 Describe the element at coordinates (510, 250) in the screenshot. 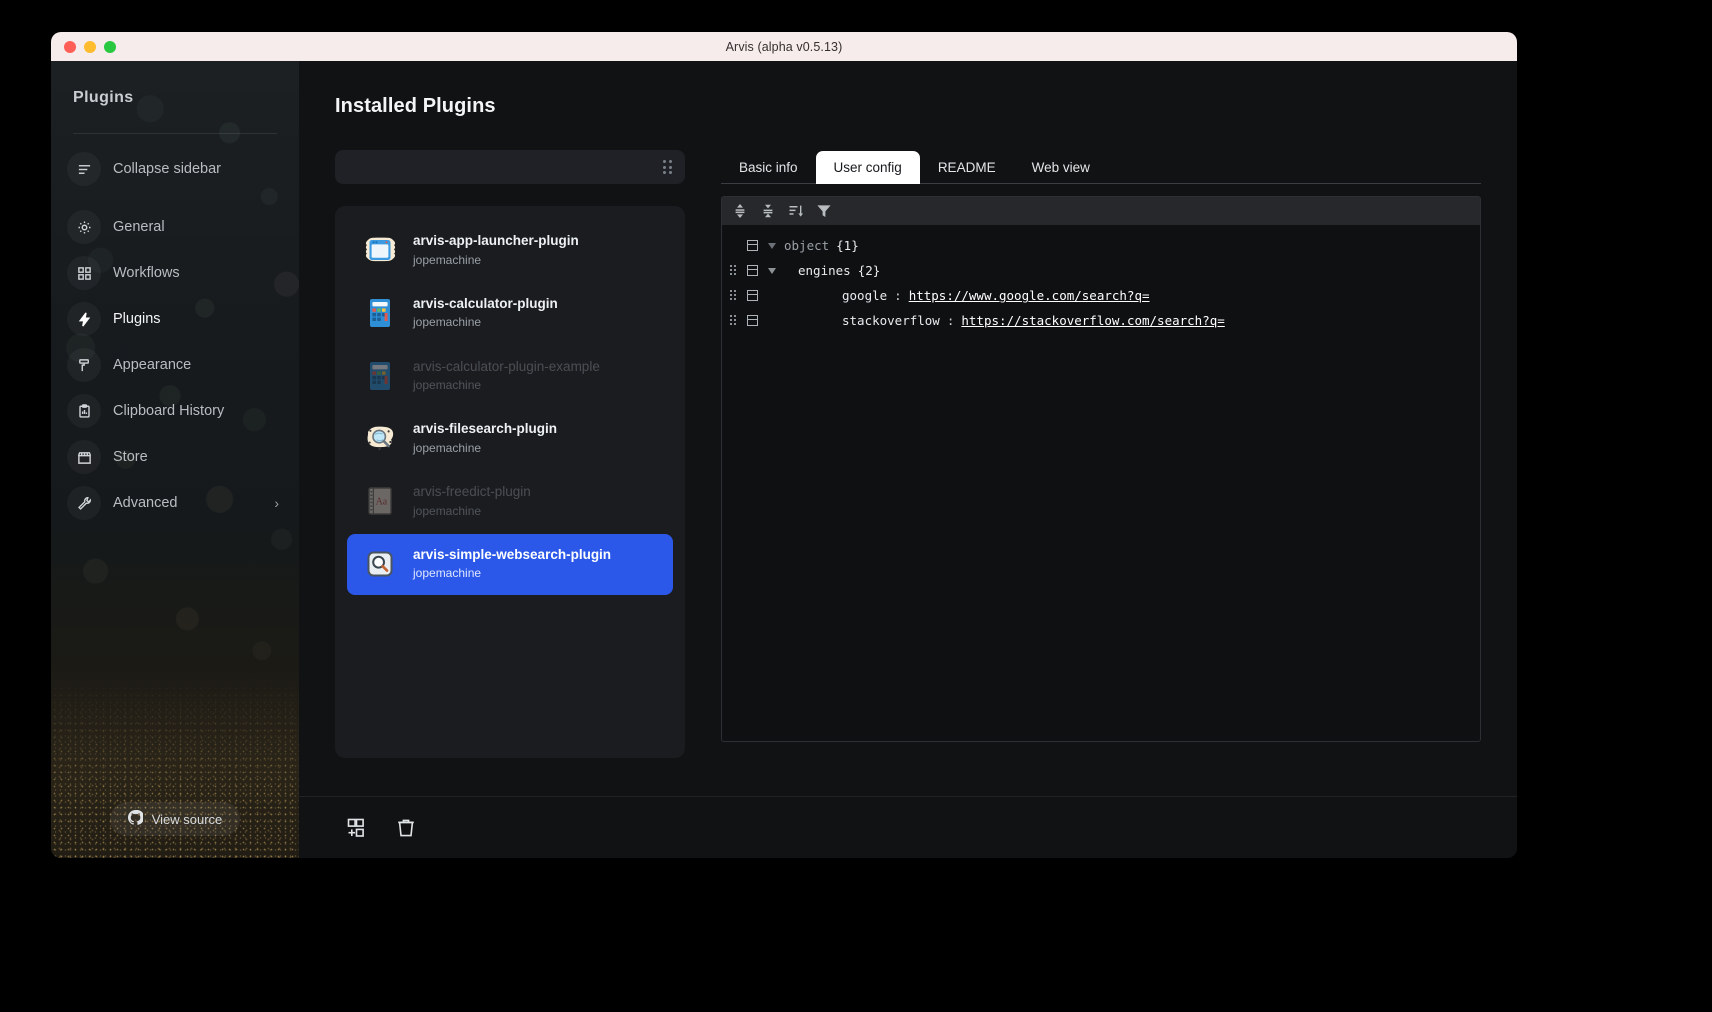

I see `list-item: arvis-app-launcher-plugin jopemachine` at that location.